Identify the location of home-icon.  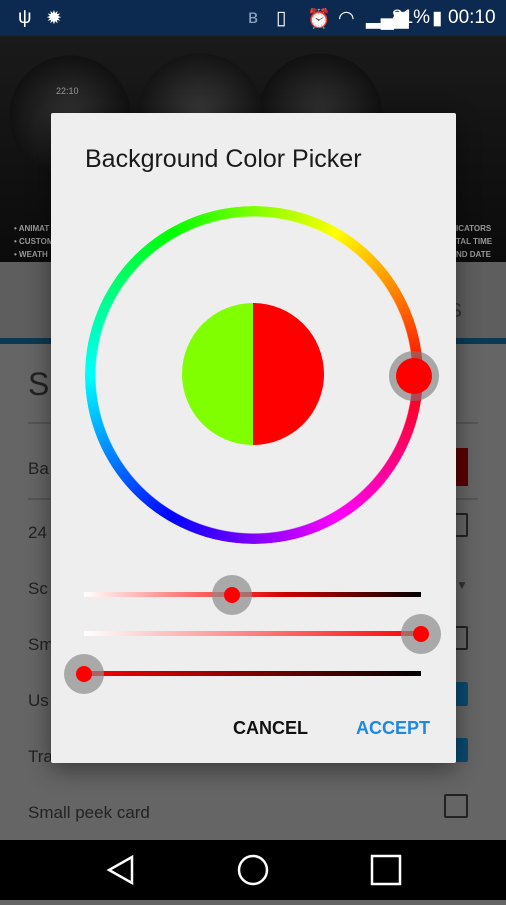
(253, 870).